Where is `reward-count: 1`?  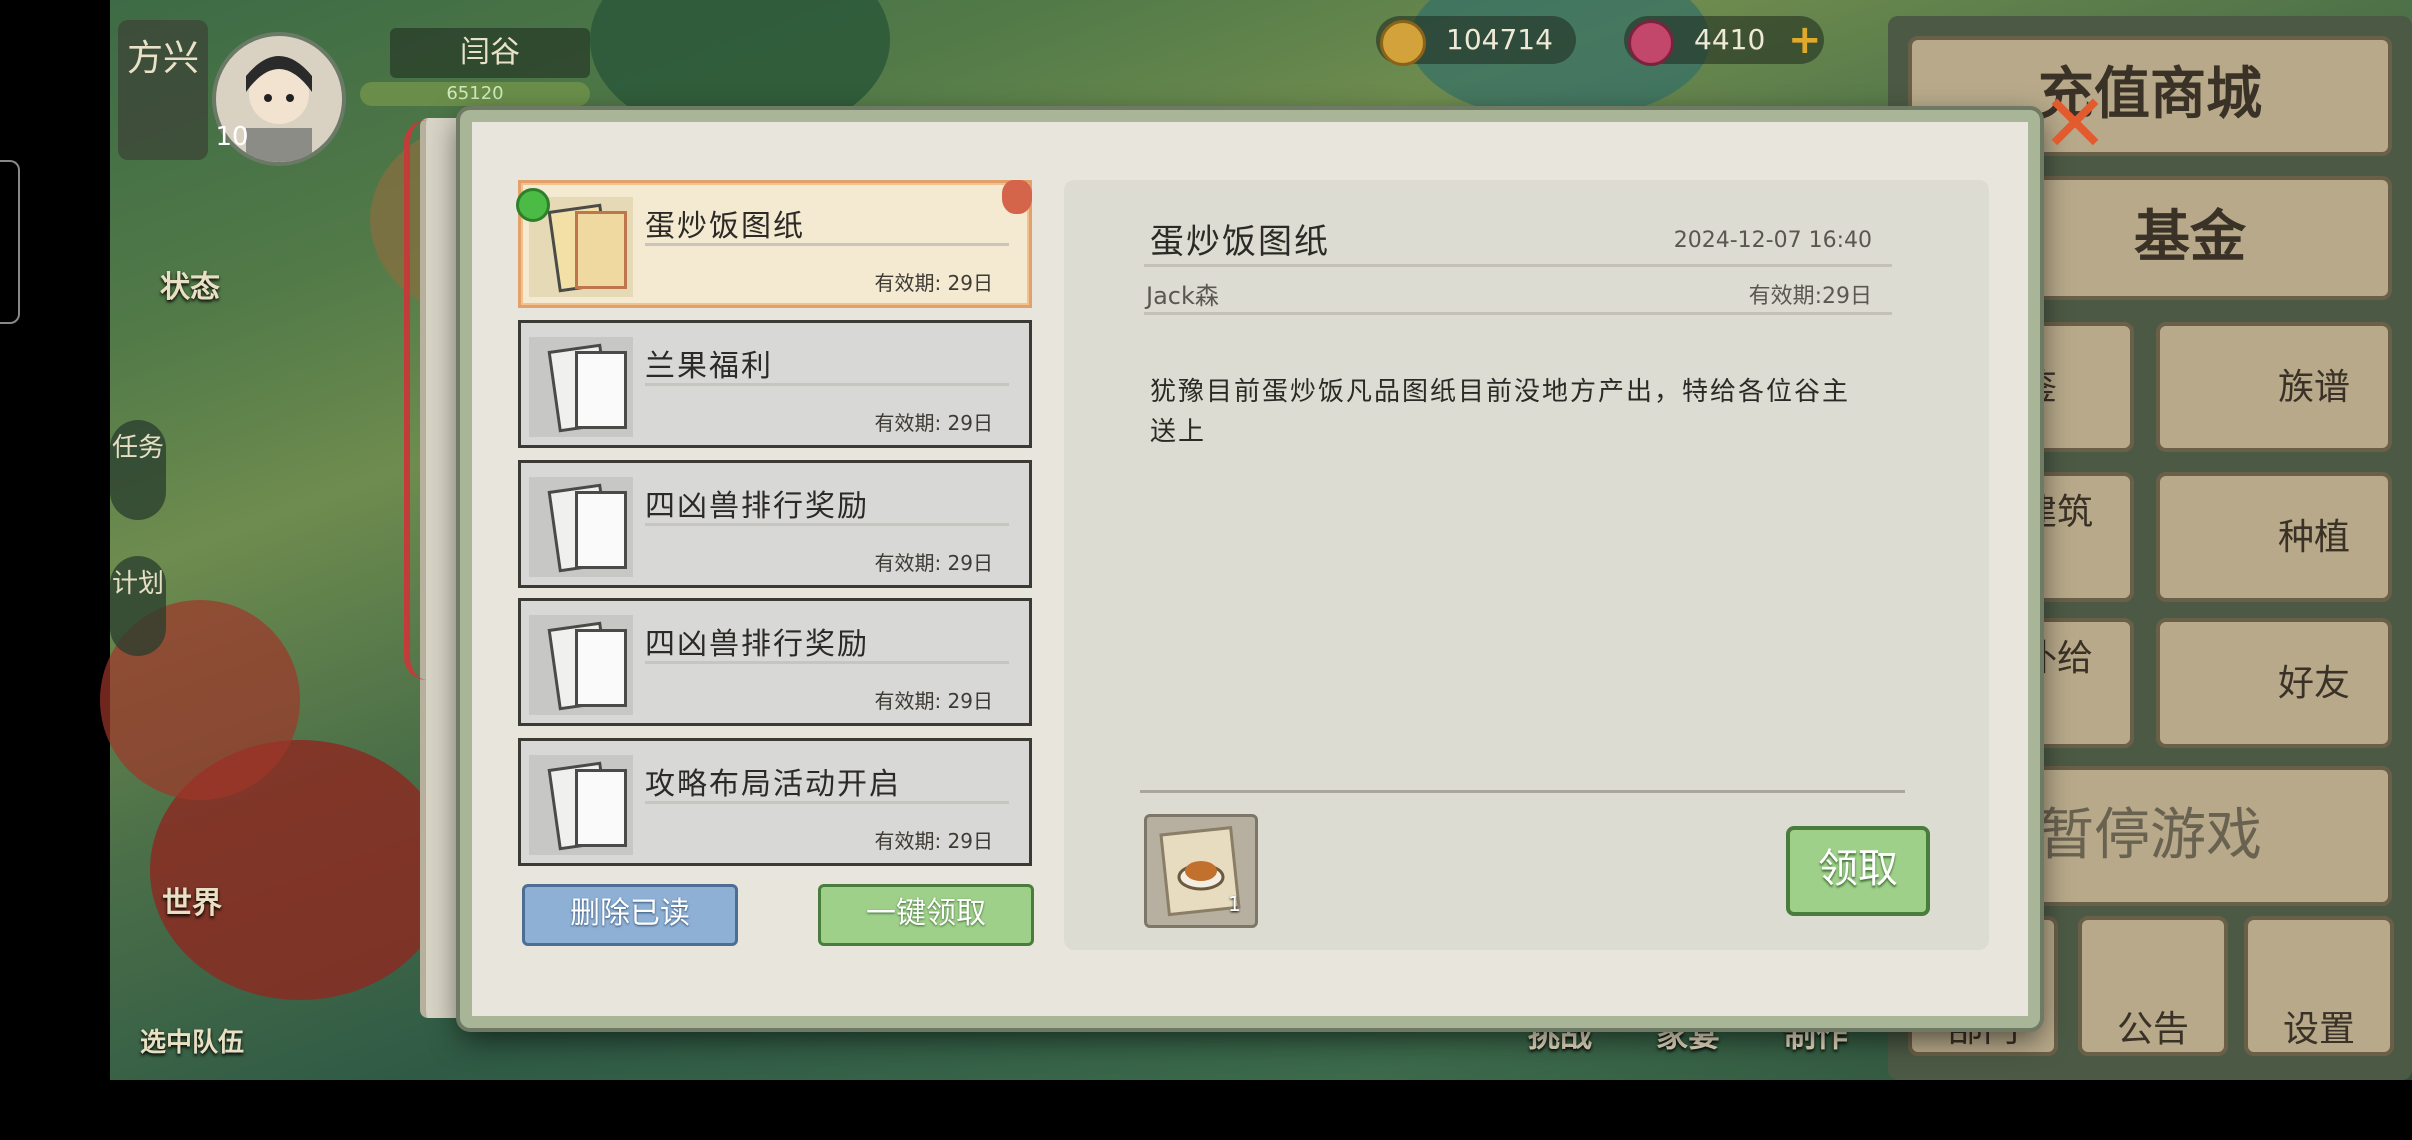
reward-count: 1 is located at coordinates (1234, 904).